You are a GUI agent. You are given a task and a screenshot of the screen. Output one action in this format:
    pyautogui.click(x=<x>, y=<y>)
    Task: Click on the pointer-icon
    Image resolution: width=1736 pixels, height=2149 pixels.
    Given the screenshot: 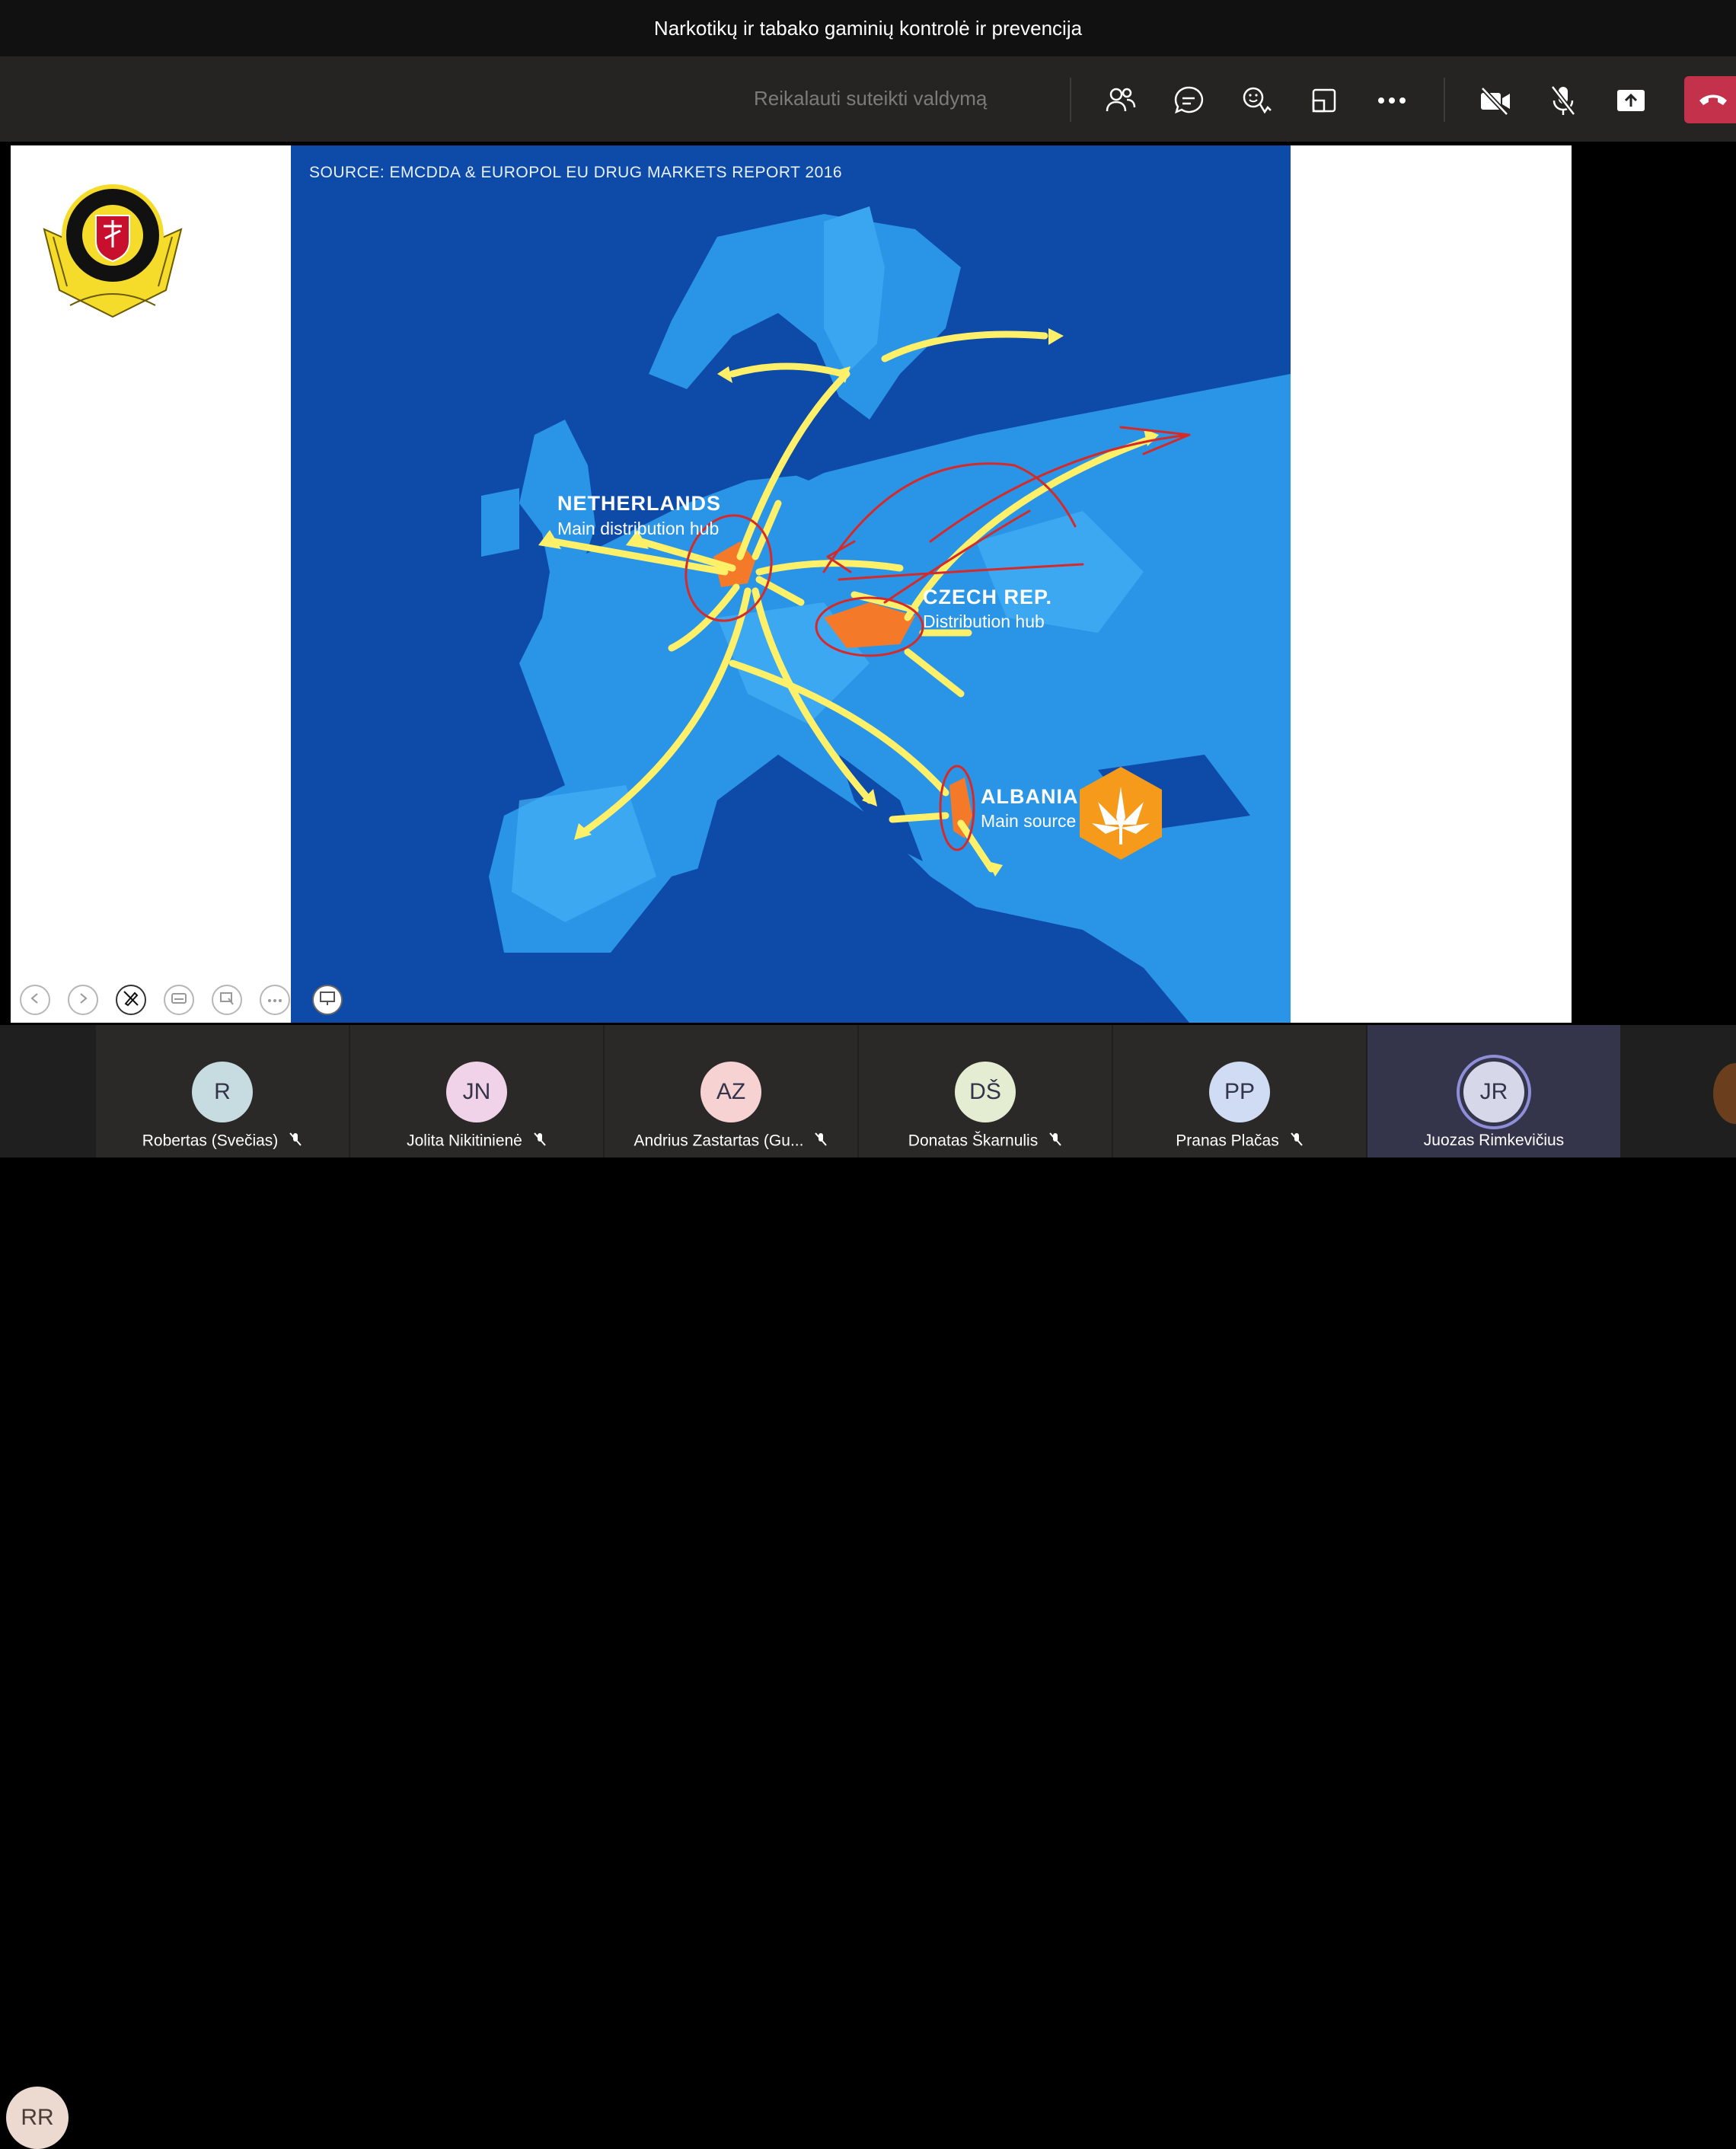 What is the action you would take?
    pyautogui.click(x=227, y=1000)
    